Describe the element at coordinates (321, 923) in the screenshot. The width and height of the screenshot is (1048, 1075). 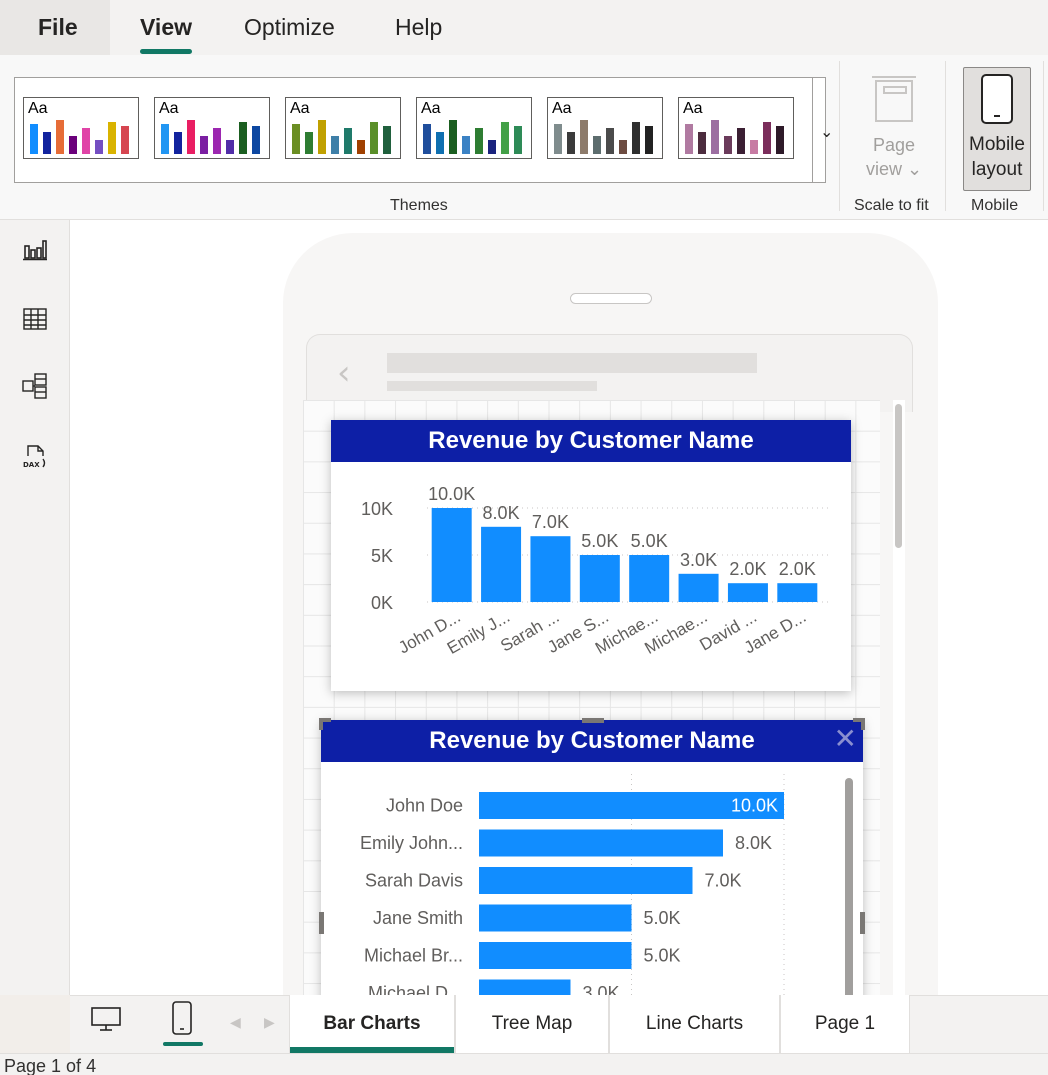
I see `resize-handle-left` at that location.